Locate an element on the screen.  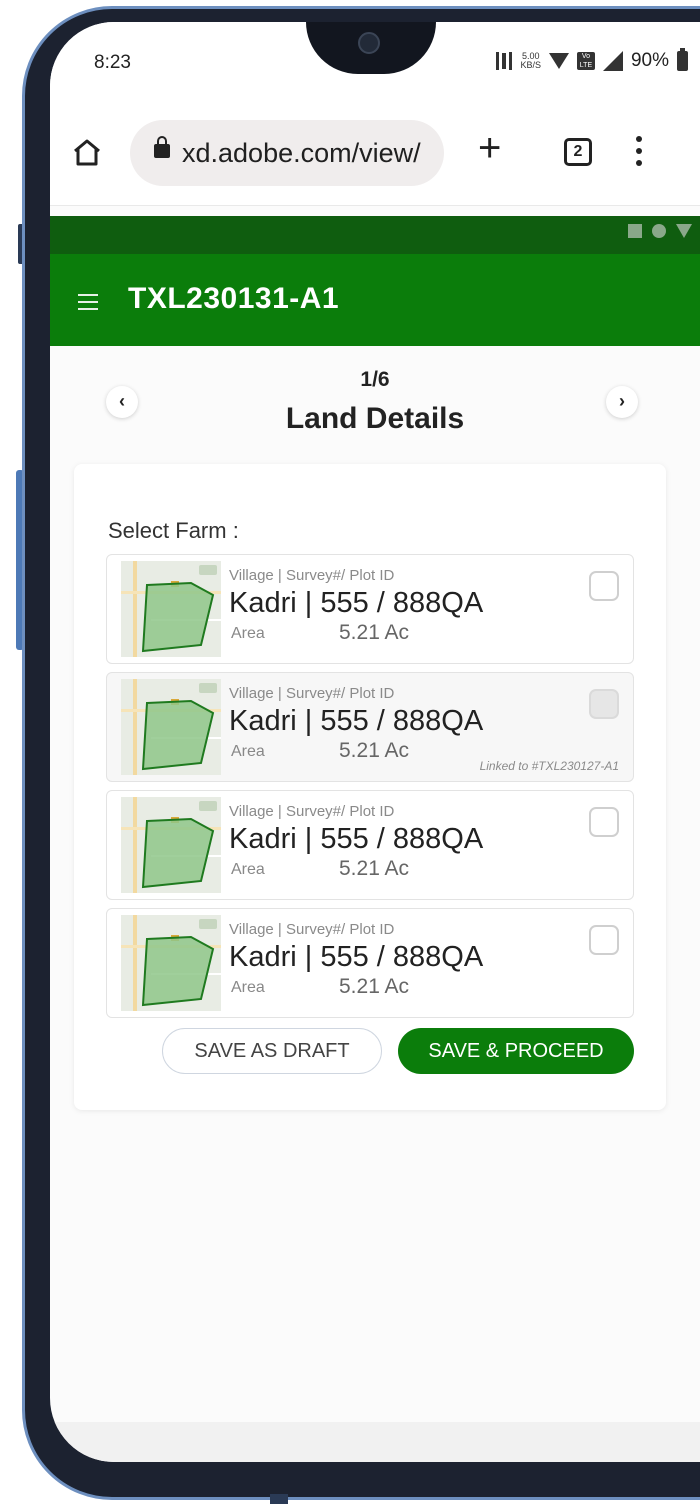
next-step-button: › is located at coordinates (622, 402).